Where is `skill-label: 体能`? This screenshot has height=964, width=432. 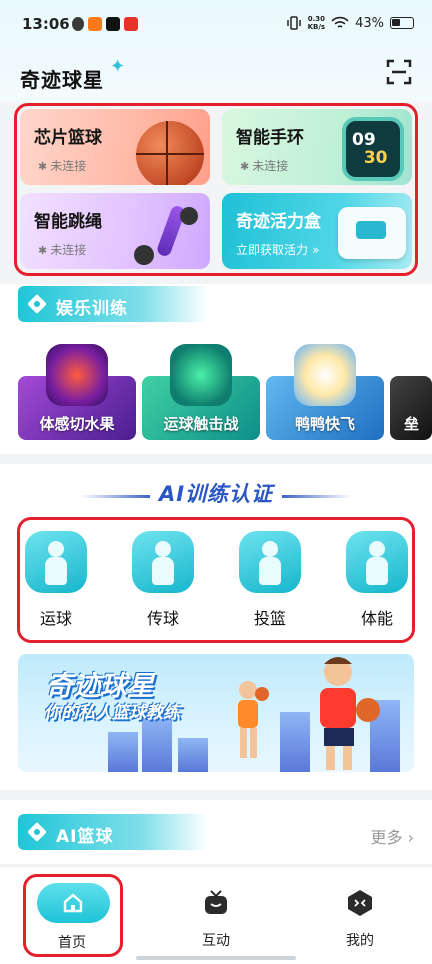
skill-label: 体能 is located at coordinates (376, 618).